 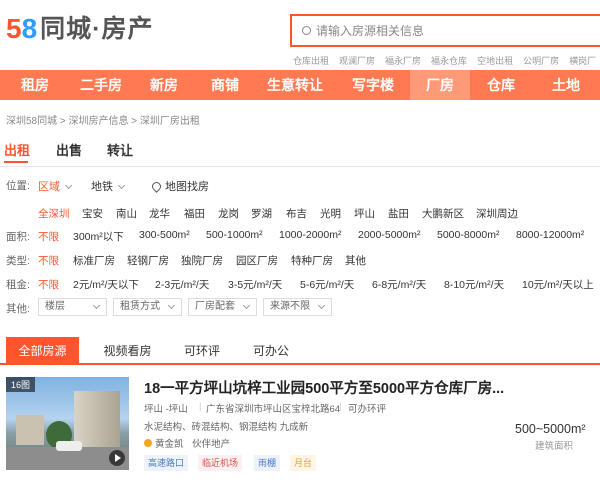 What do you see at coordinates (42, 351) in the screenshot?
I see `tab-all-listings: 全部房源` at bounding box center [42, 351].